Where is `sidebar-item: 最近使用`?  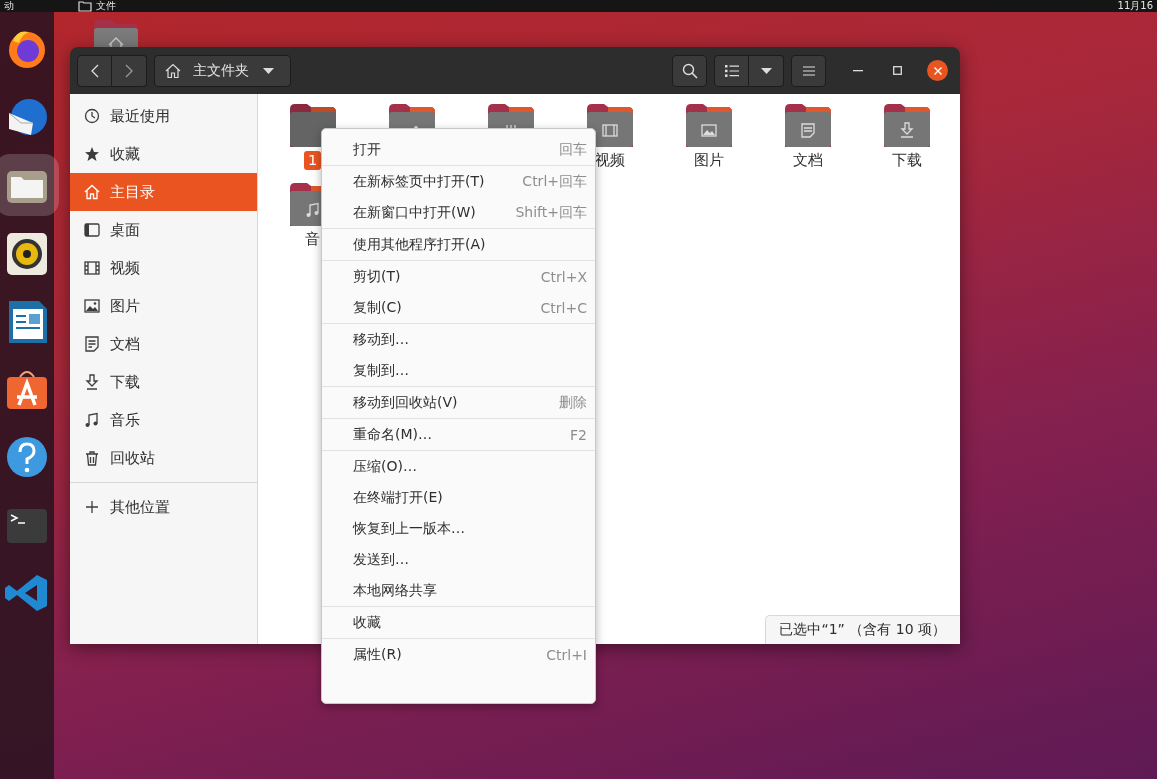 sidebar-item: 最近使用 is located at coordinates (163, 116).